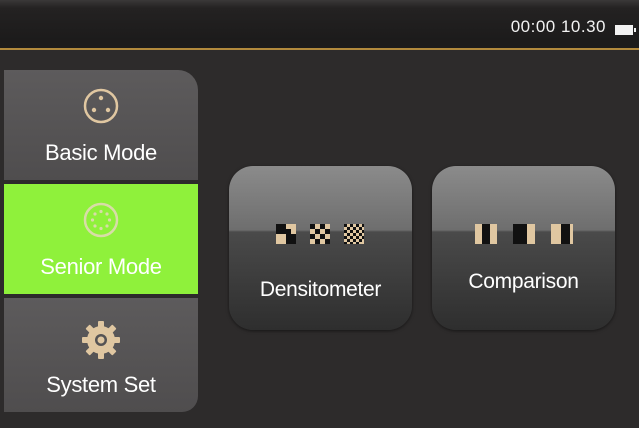 The width and height of the screenshot is (639, 428). Describe the element at coordinates (101, 266) in the screenshot. I see `sidebar-item-label: Senior Mode` at that location.